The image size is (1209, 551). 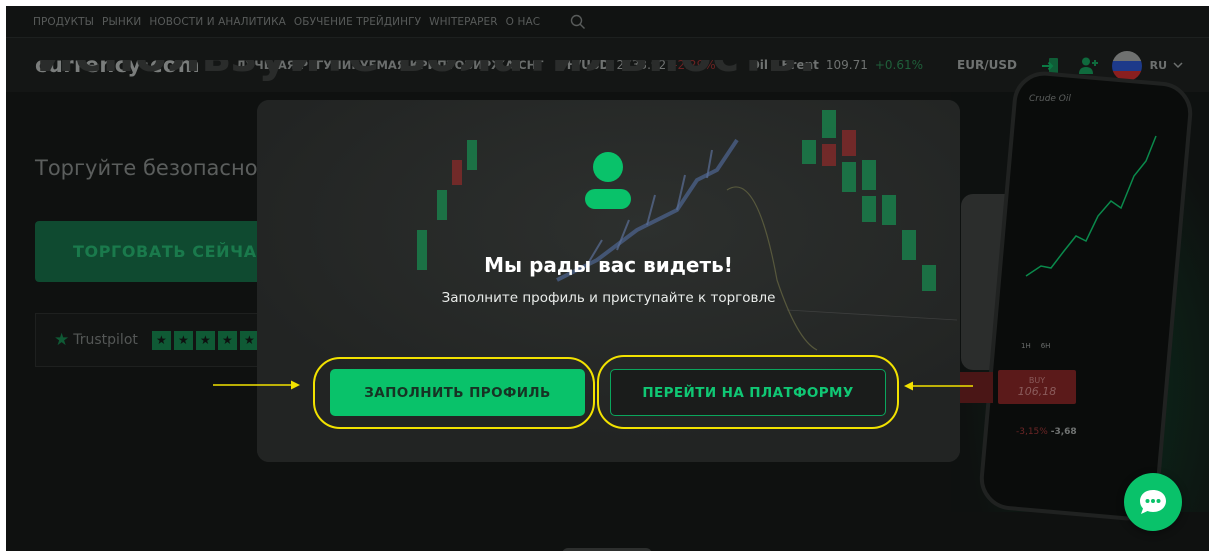 I want to click on nav-products: ПРОДУКТЫ, so click(x=63, y=22).